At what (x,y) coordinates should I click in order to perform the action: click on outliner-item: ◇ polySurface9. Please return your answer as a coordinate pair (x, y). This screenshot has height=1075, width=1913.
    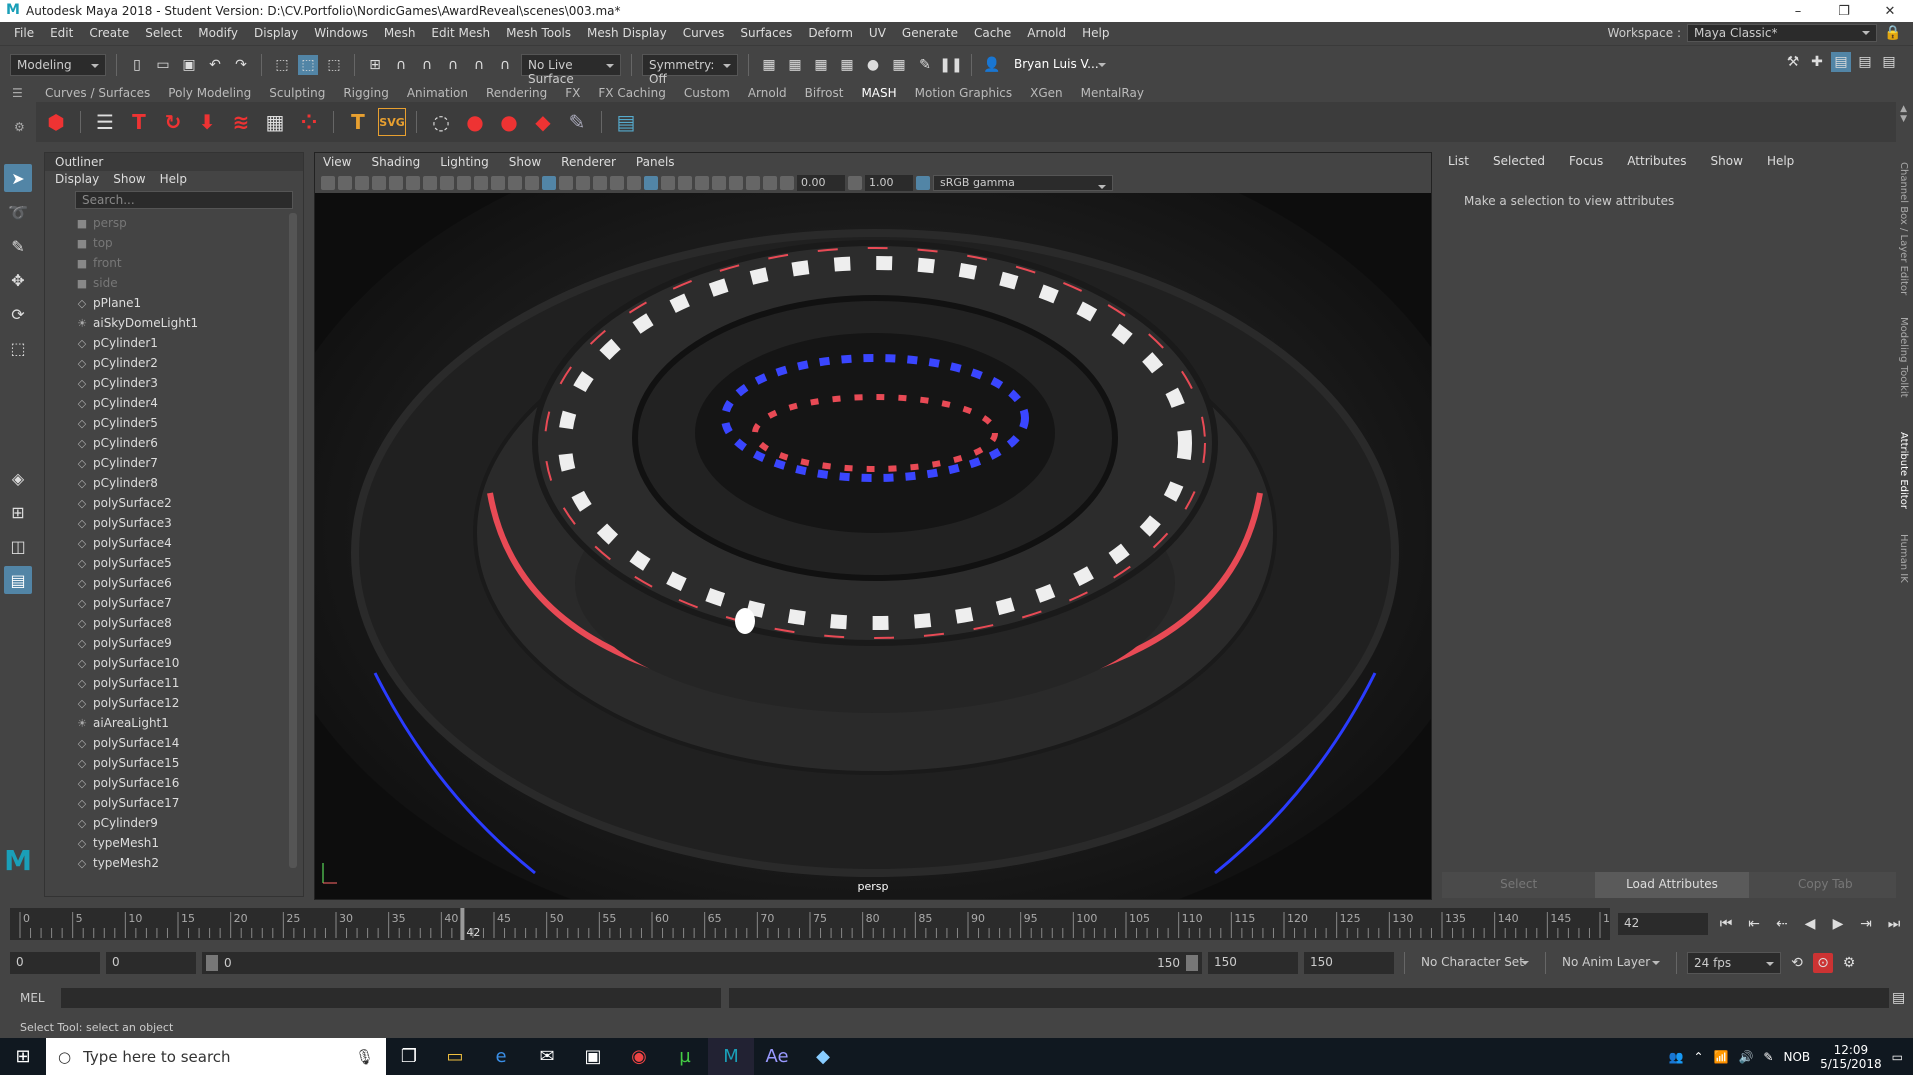
    Looking at the image, I should click on (180, 643).